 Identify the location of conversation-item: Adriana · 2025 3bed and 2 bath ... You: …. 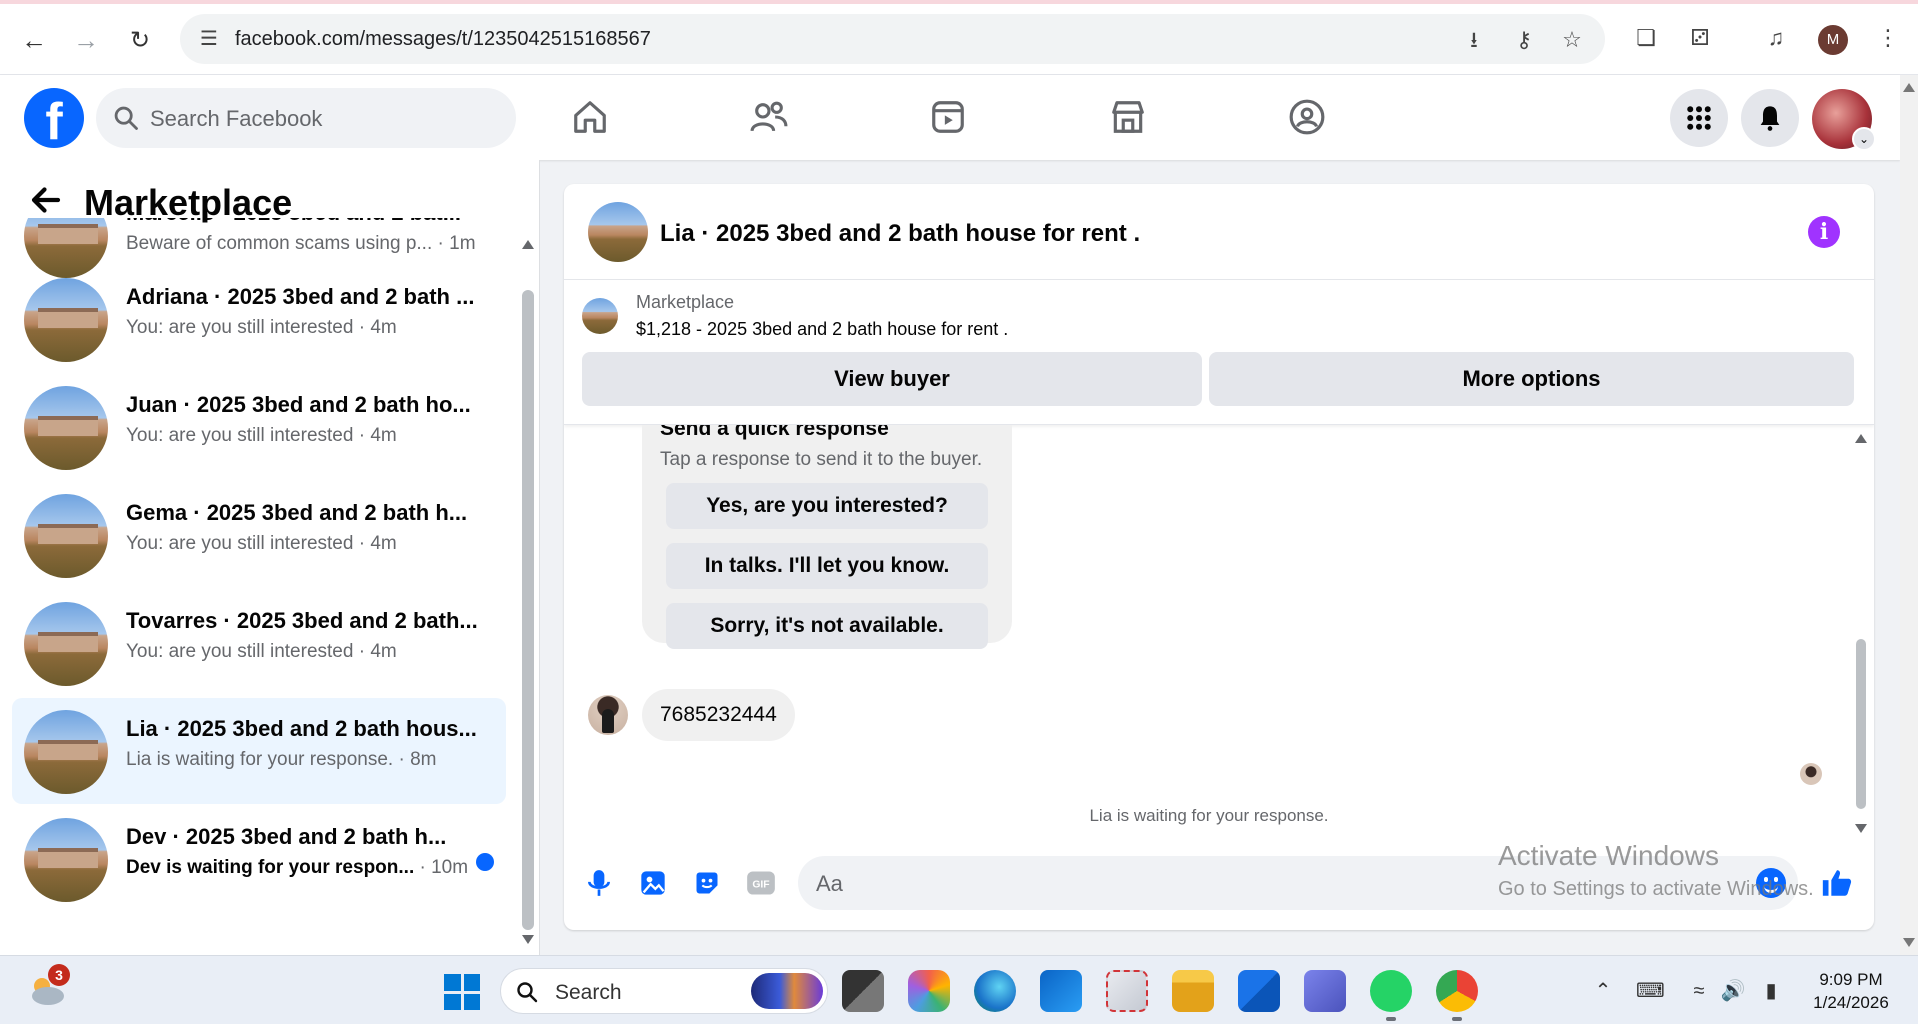
(259, 319).